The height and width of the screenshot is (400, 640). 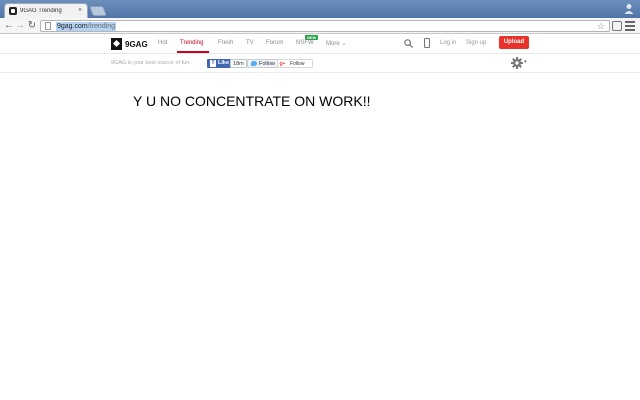 I want to click on nav-more: More ⌄, so click(x=336, y=43).